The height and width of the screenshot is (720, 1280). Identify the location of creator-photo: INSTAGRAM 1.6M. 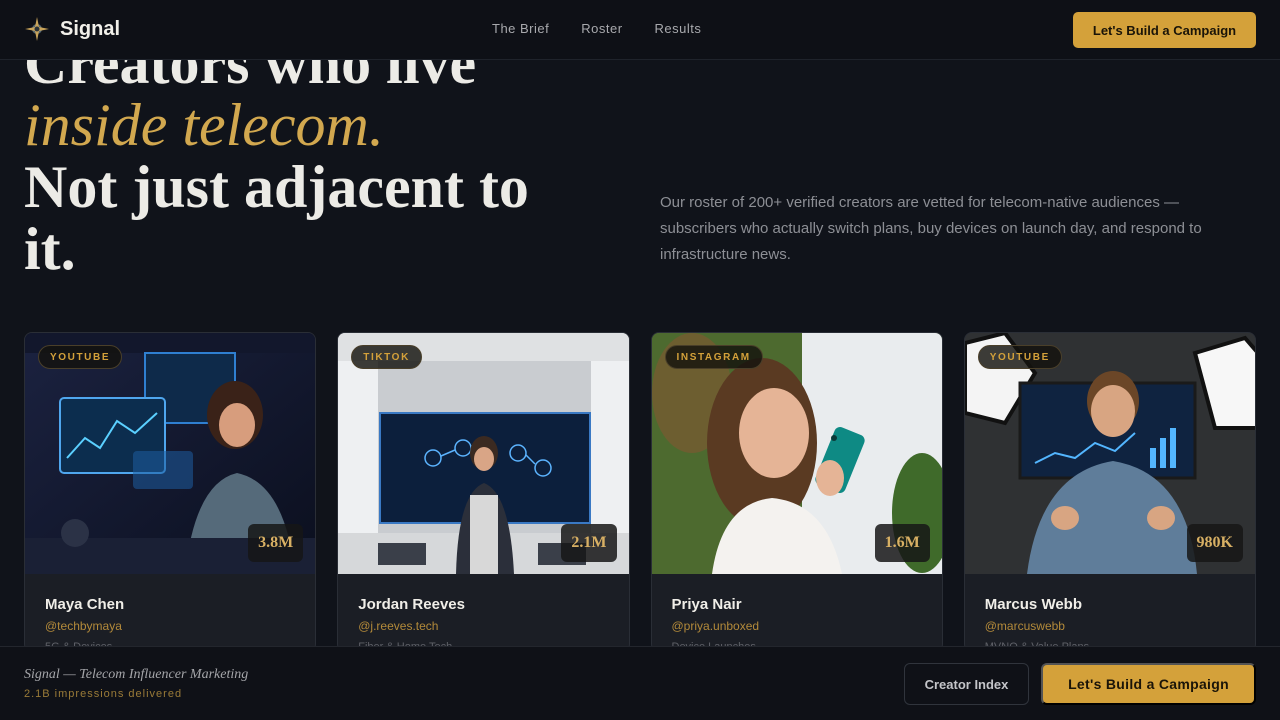
(796, 453).